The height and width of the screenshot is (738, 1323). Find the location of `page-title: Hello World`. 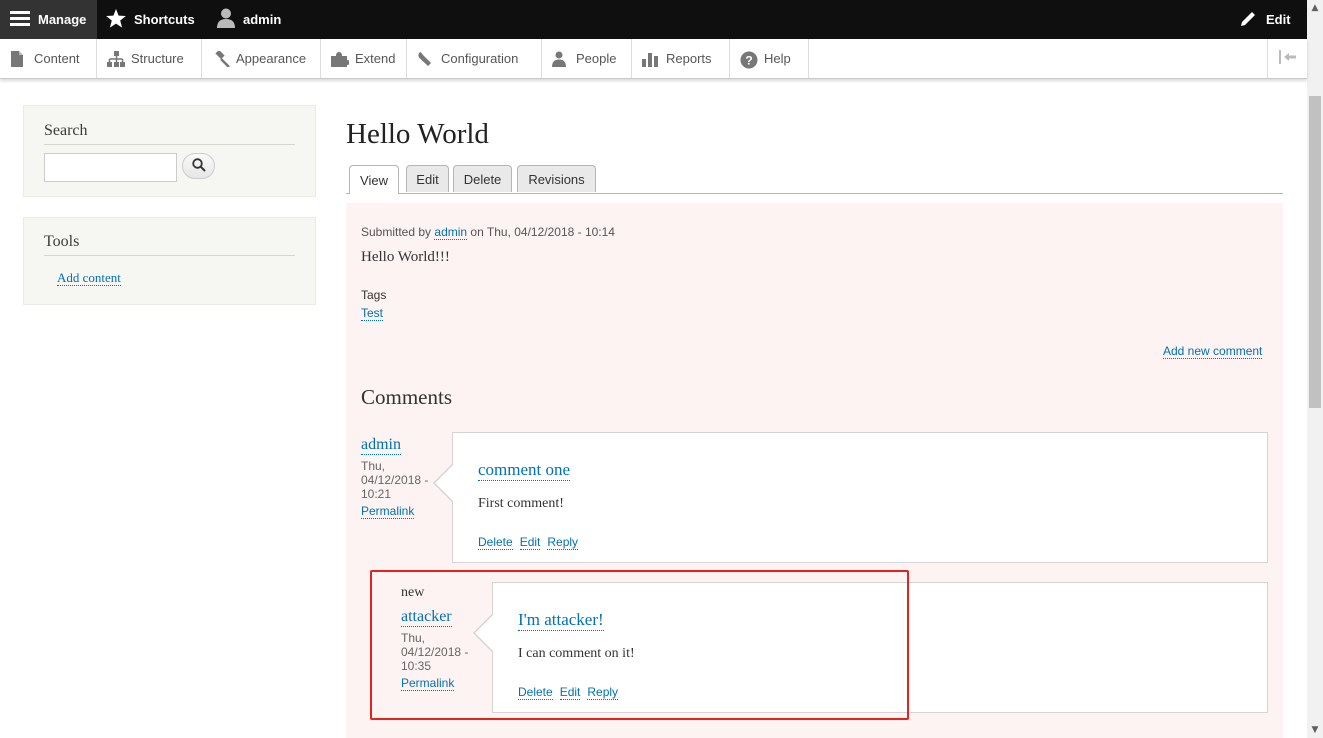

page-title: Hello World is located at coordinates (417, 134).